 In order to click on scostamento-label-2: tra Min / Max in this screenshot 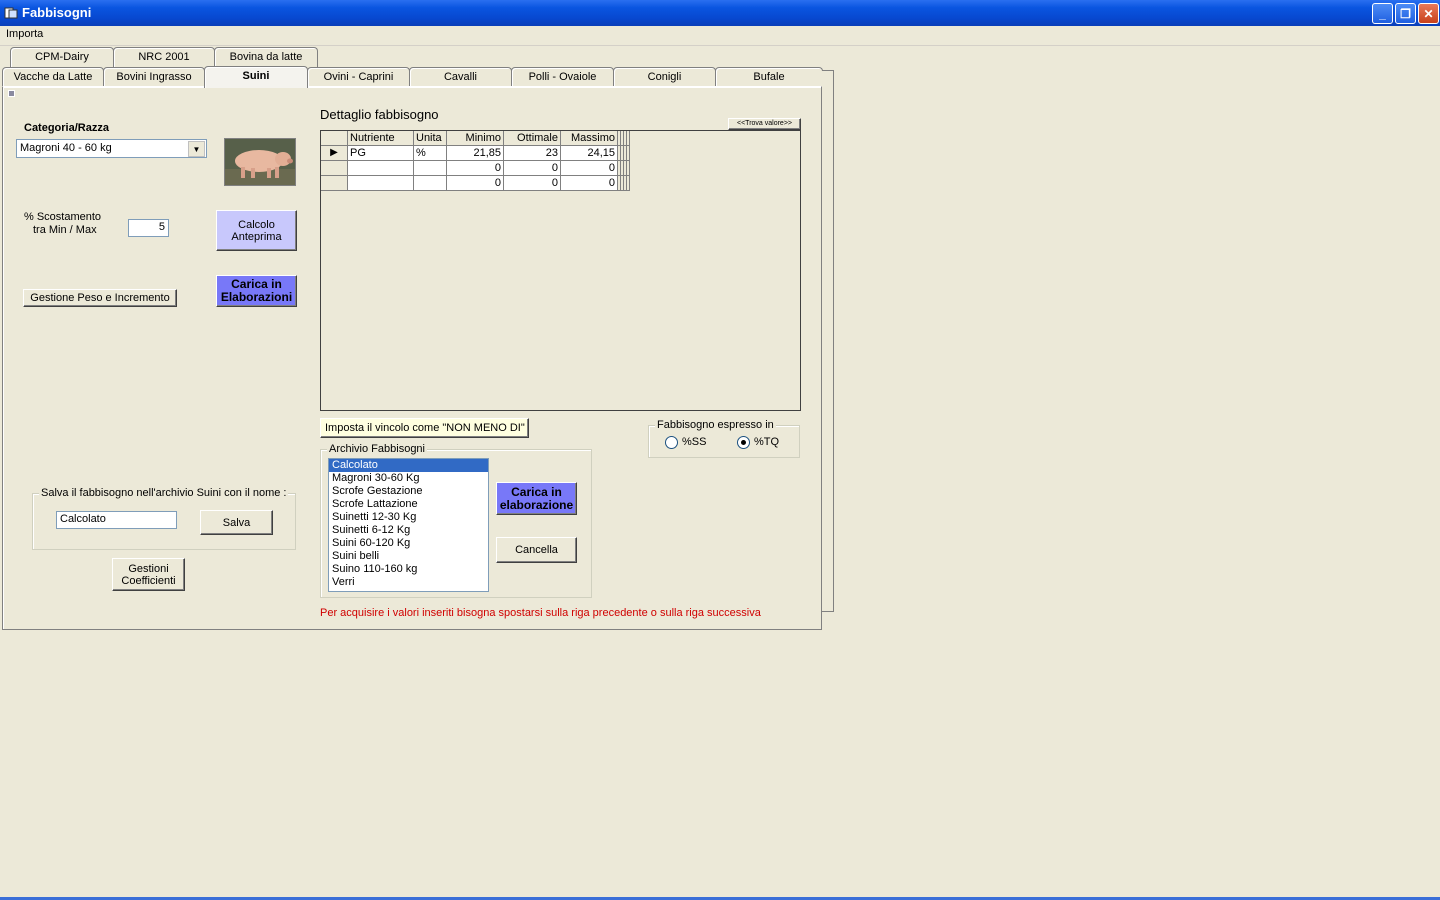, I will do `click(65, 230)`.